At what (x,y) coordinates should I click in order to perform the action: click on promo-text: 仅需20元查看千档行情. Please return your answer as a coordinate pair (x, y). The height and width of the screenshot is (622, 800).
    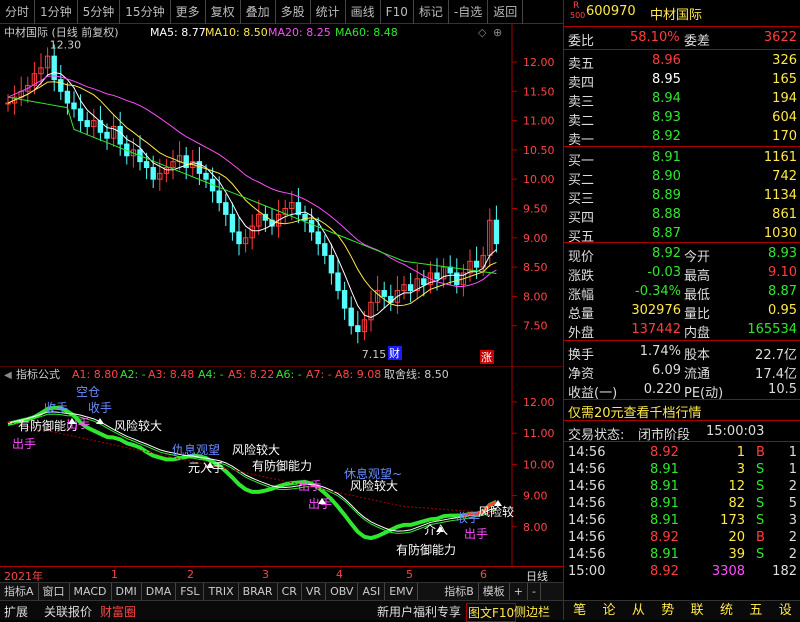
    Looking at the image, I should click on (635, 411).